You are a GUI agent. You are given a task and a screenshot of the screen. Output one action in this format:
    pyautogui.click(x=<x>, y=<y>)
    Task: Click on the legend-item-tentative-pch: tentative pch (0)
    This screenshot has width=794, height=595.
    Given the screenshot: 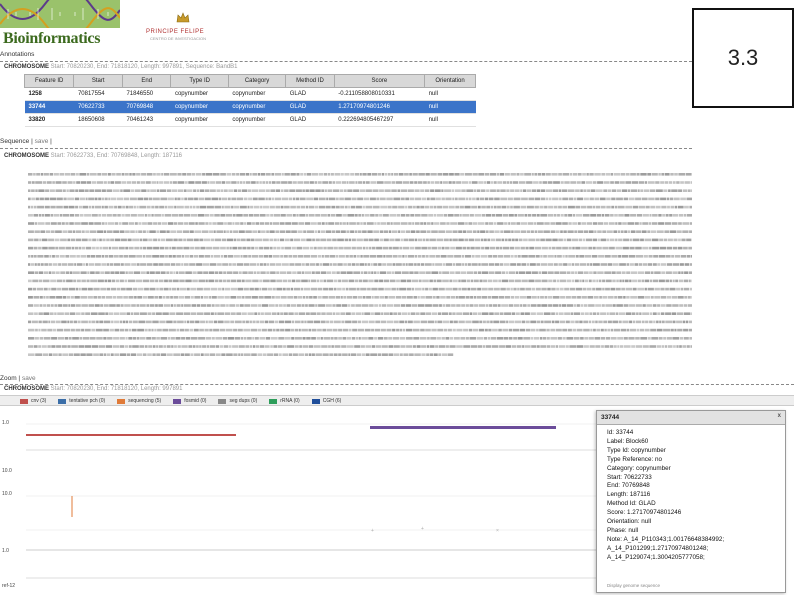 What is the action you would take?
    pyautogui.click(x=81, y=401)
    